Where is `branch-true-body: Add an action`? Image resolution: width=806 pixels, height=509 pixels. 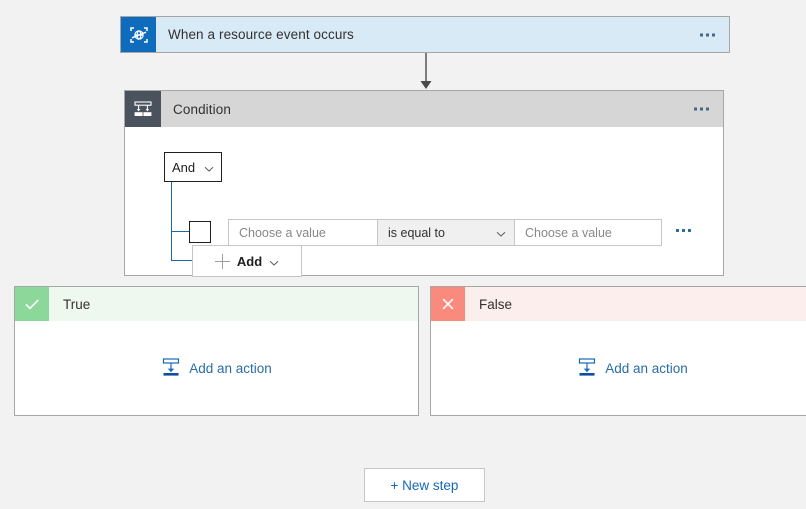
branch-true-body: Add an action is located at coordinates (216, 368).